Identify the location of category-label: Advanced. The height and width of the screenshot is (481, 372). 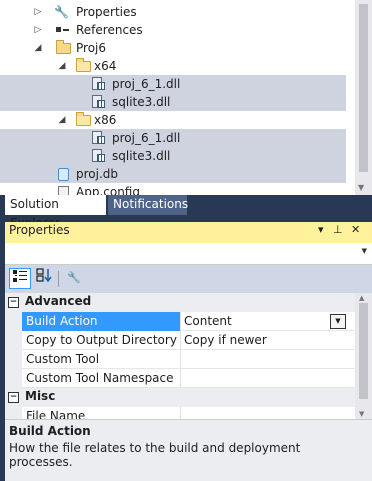
(58, 301).